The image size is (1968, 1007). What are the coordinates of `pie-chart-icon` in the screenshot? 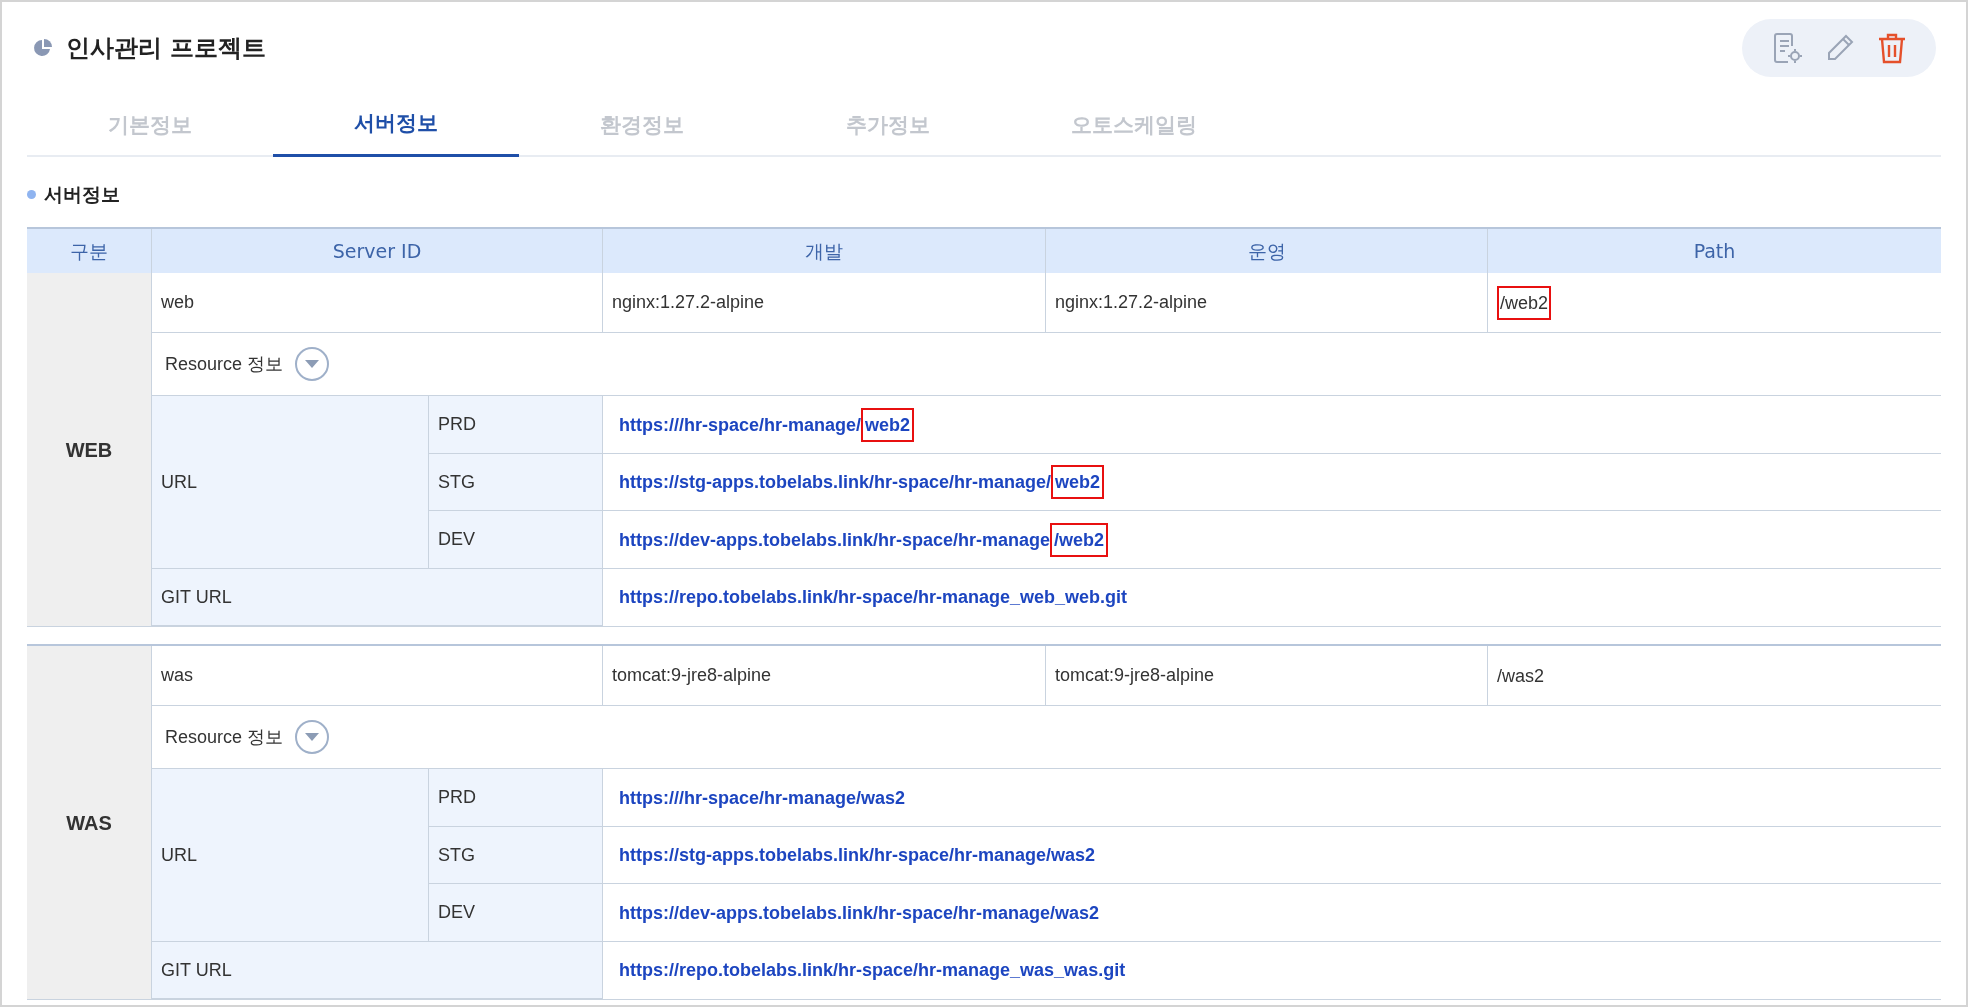 It's located at (43, 48).